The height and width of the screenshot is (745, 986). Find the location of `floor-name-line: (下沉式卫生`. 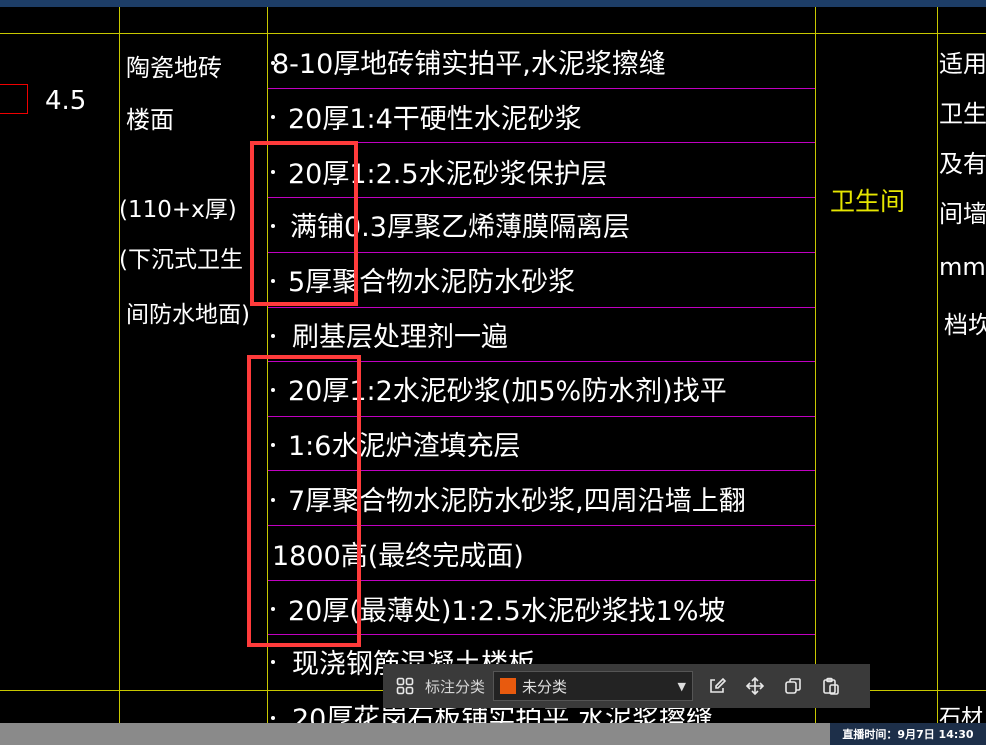

floor-name-line: (下沉式卫生 is located at coordinates (181, 260).